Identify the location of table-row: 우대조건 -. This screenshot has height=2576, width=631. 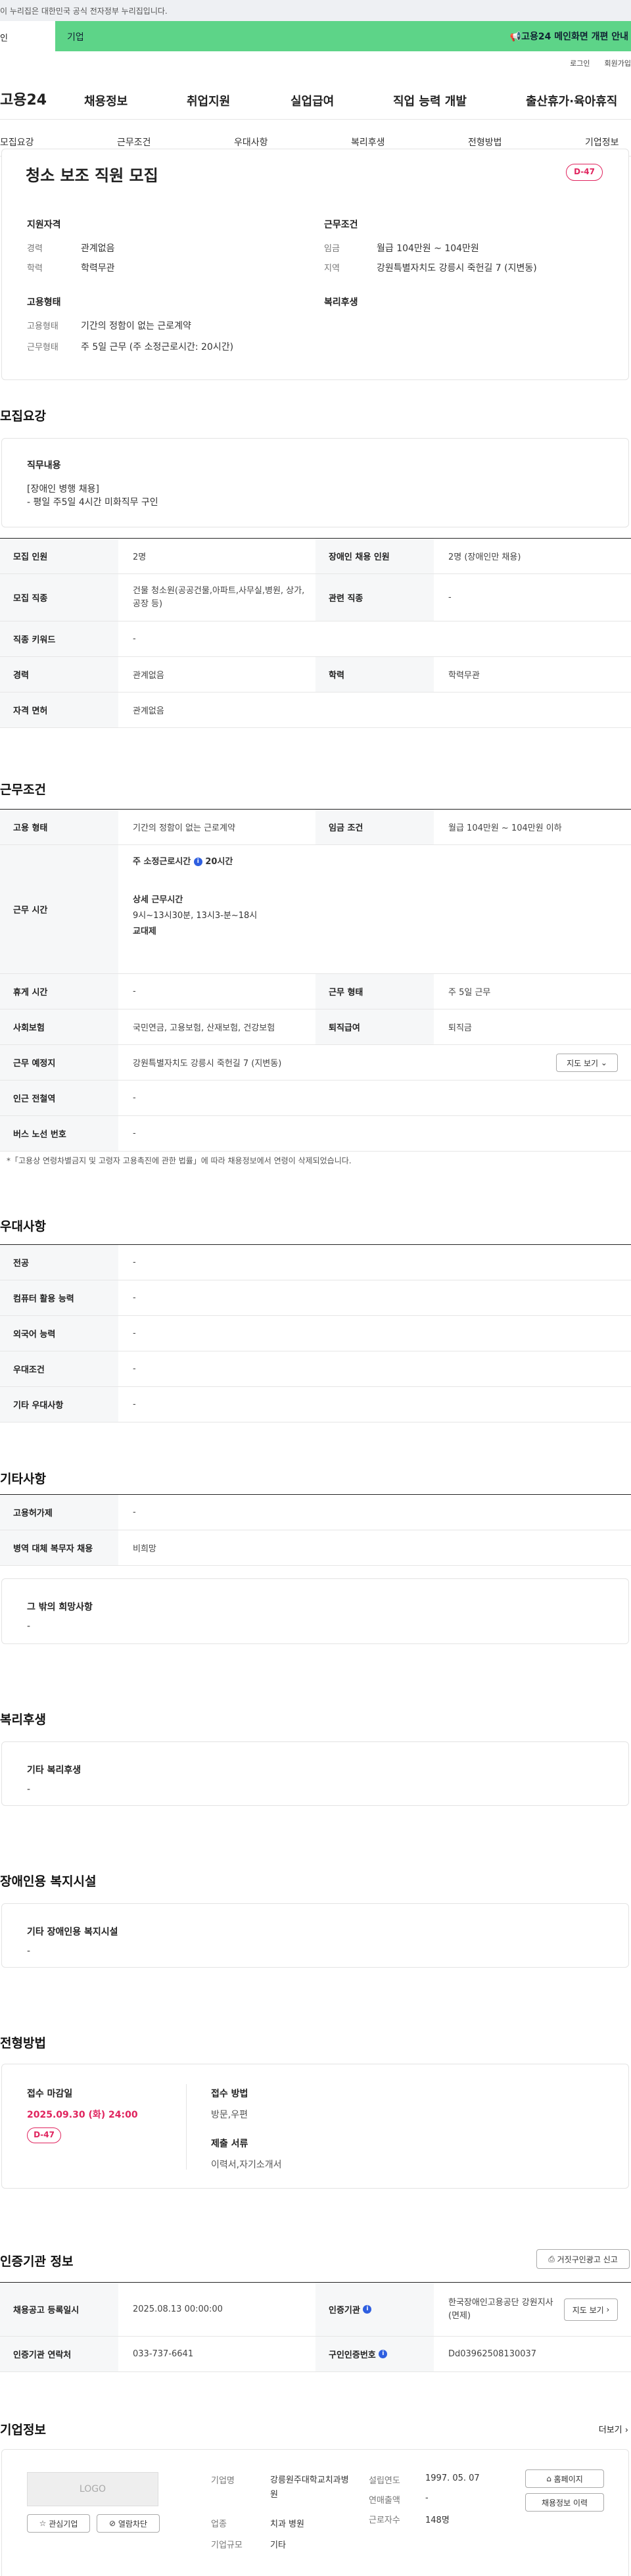
(315, 1369).